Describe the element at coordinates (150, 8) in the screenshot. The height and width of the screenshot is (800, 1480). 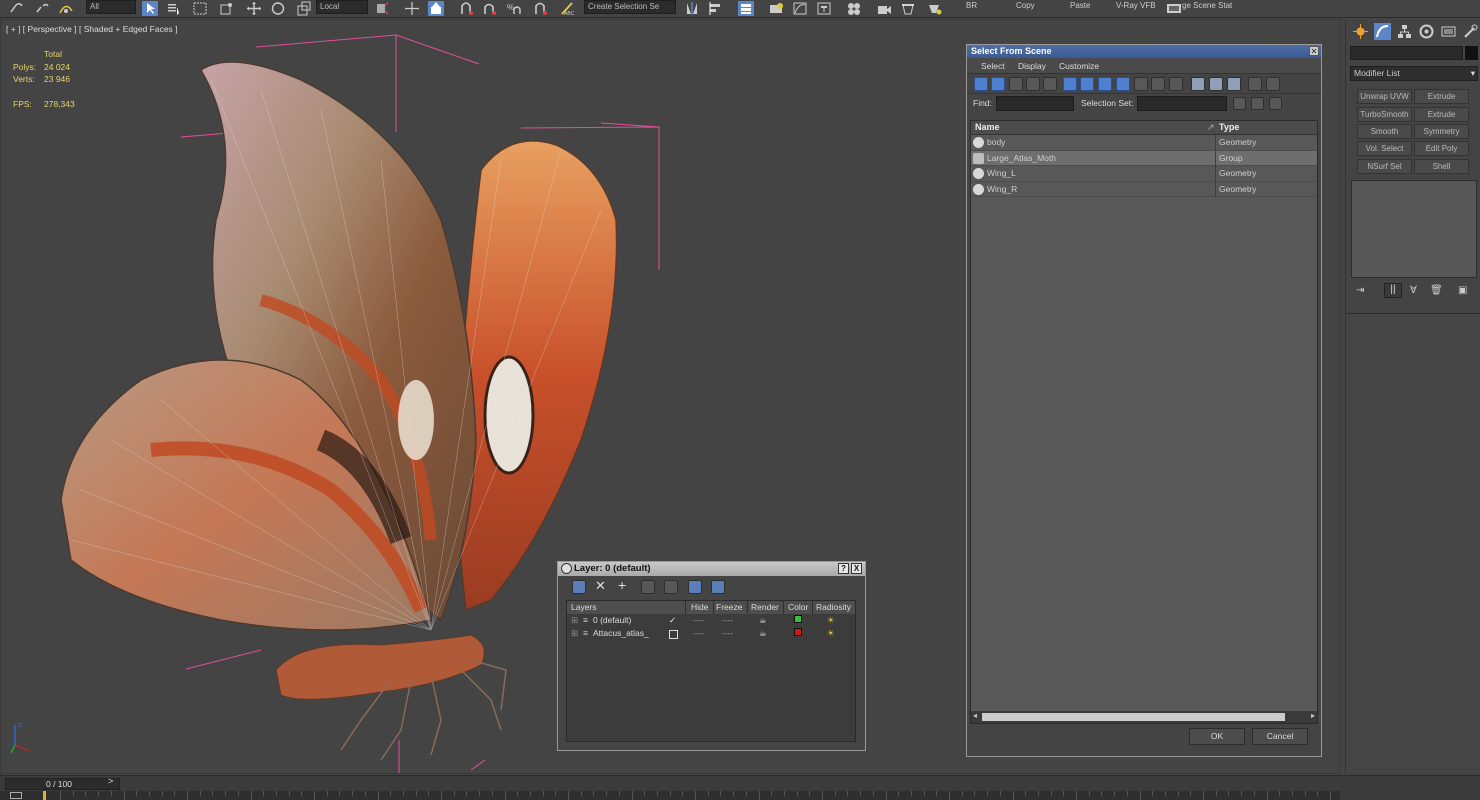
I see `select-object-icon` at that location.